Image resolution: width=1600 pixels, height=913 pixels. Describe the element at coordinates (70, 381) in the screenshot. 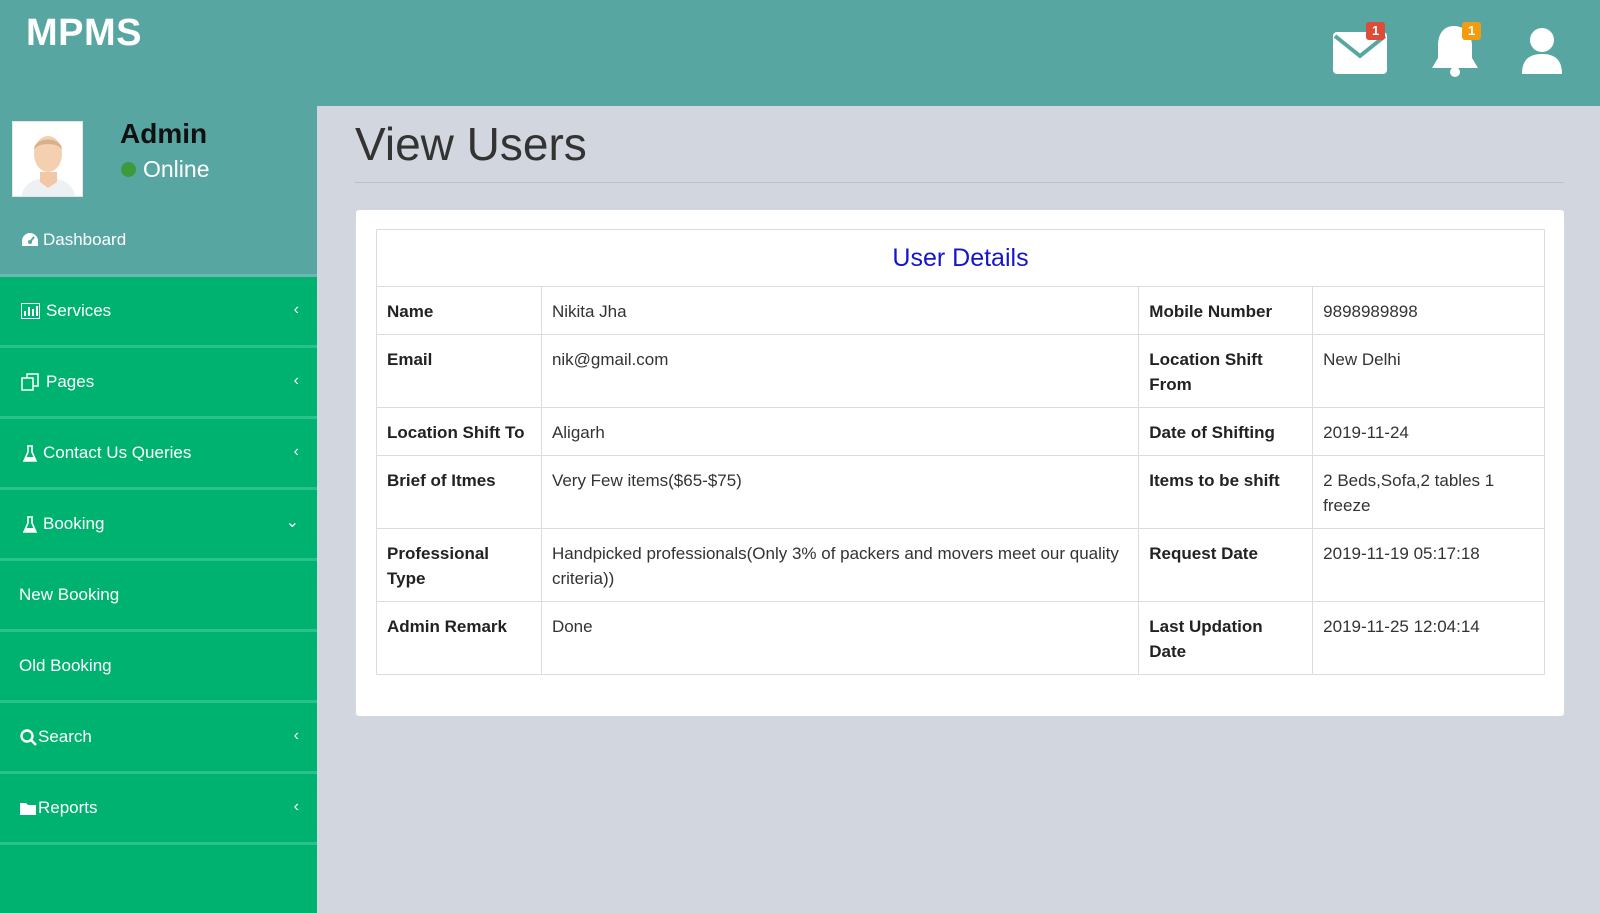

I see `sidebar-item-label: Pages` at that location.